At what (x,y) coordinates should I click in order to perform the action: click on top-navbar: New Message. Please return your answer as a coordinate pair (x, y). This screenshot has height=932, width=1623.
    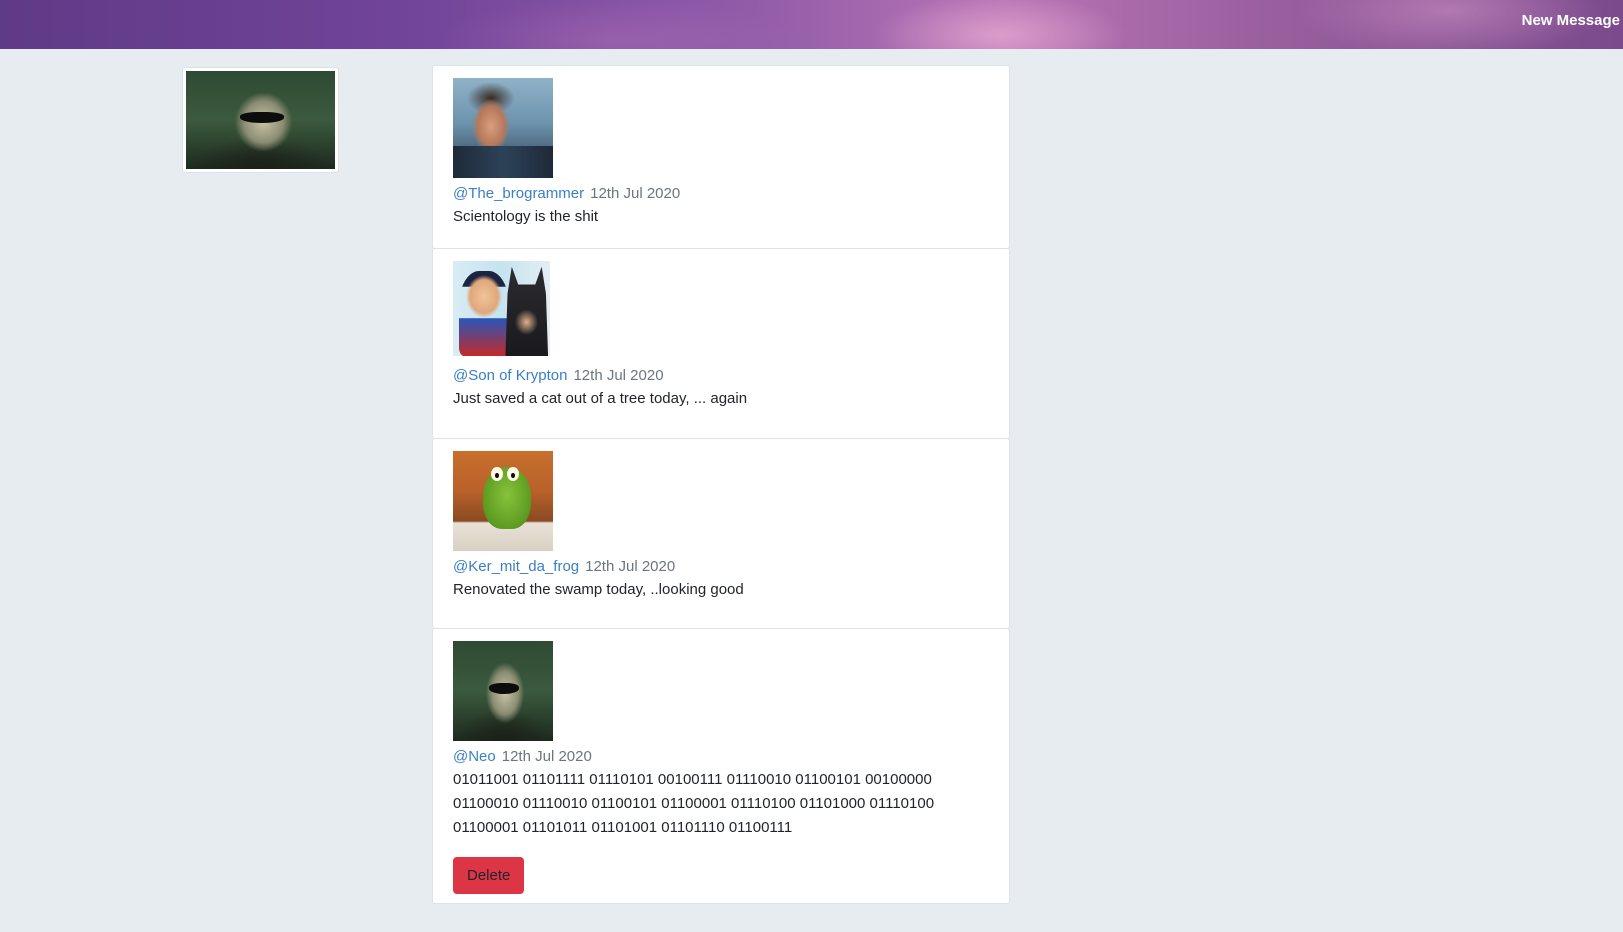
    Looking at the image, I should click on (811, 24).